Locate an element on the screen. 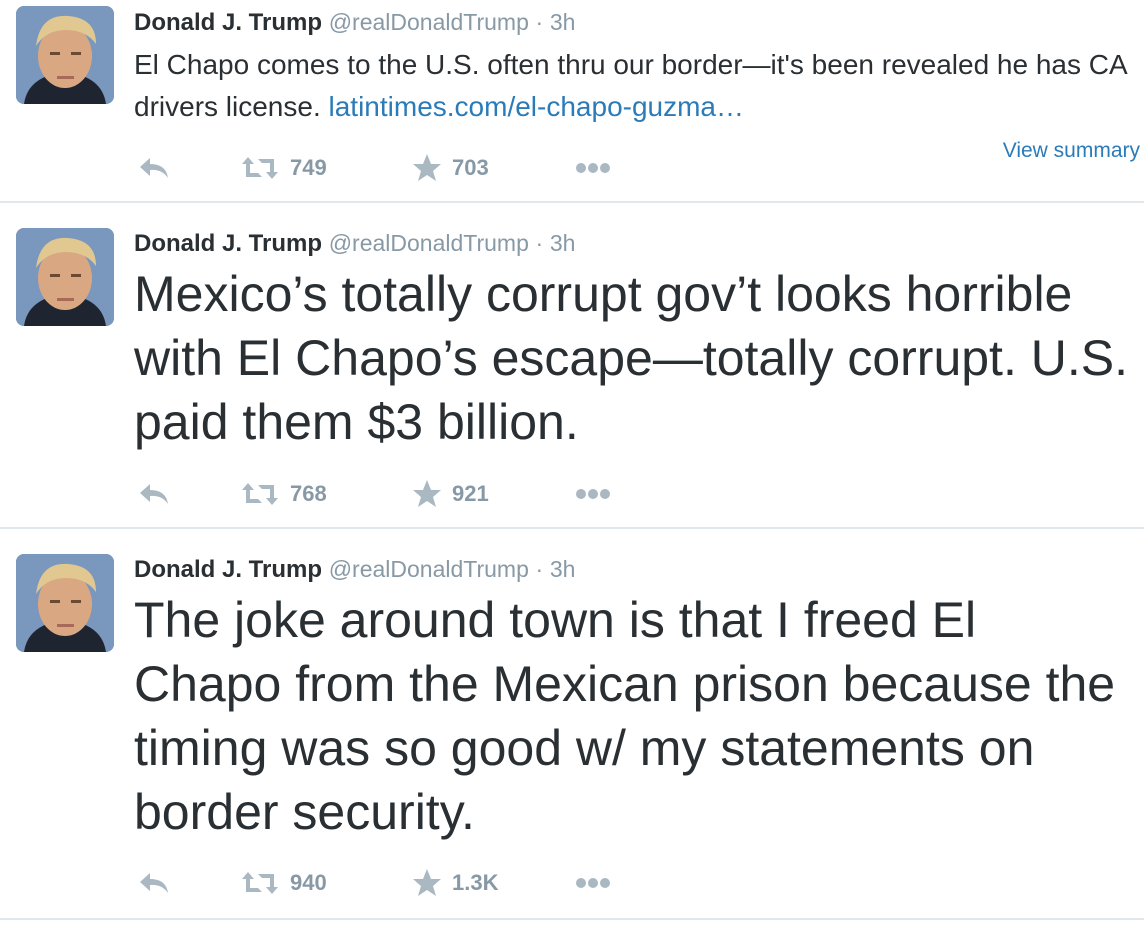 The width and height of the screenshot is (1144, 940). favorite-button: 703 is located at coordinates (450, 168).